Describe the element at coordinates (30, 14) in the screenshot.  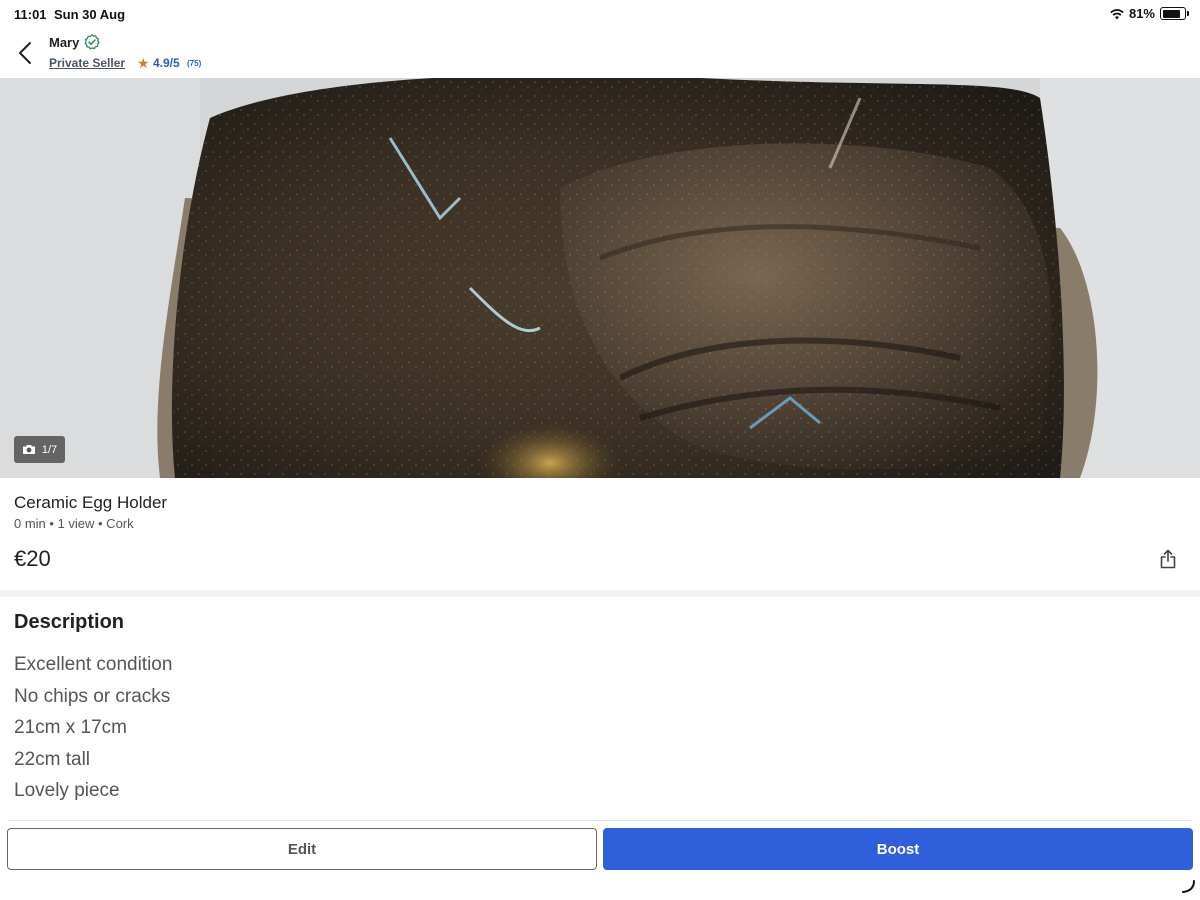
I see `status-time: 11:01` at that location.